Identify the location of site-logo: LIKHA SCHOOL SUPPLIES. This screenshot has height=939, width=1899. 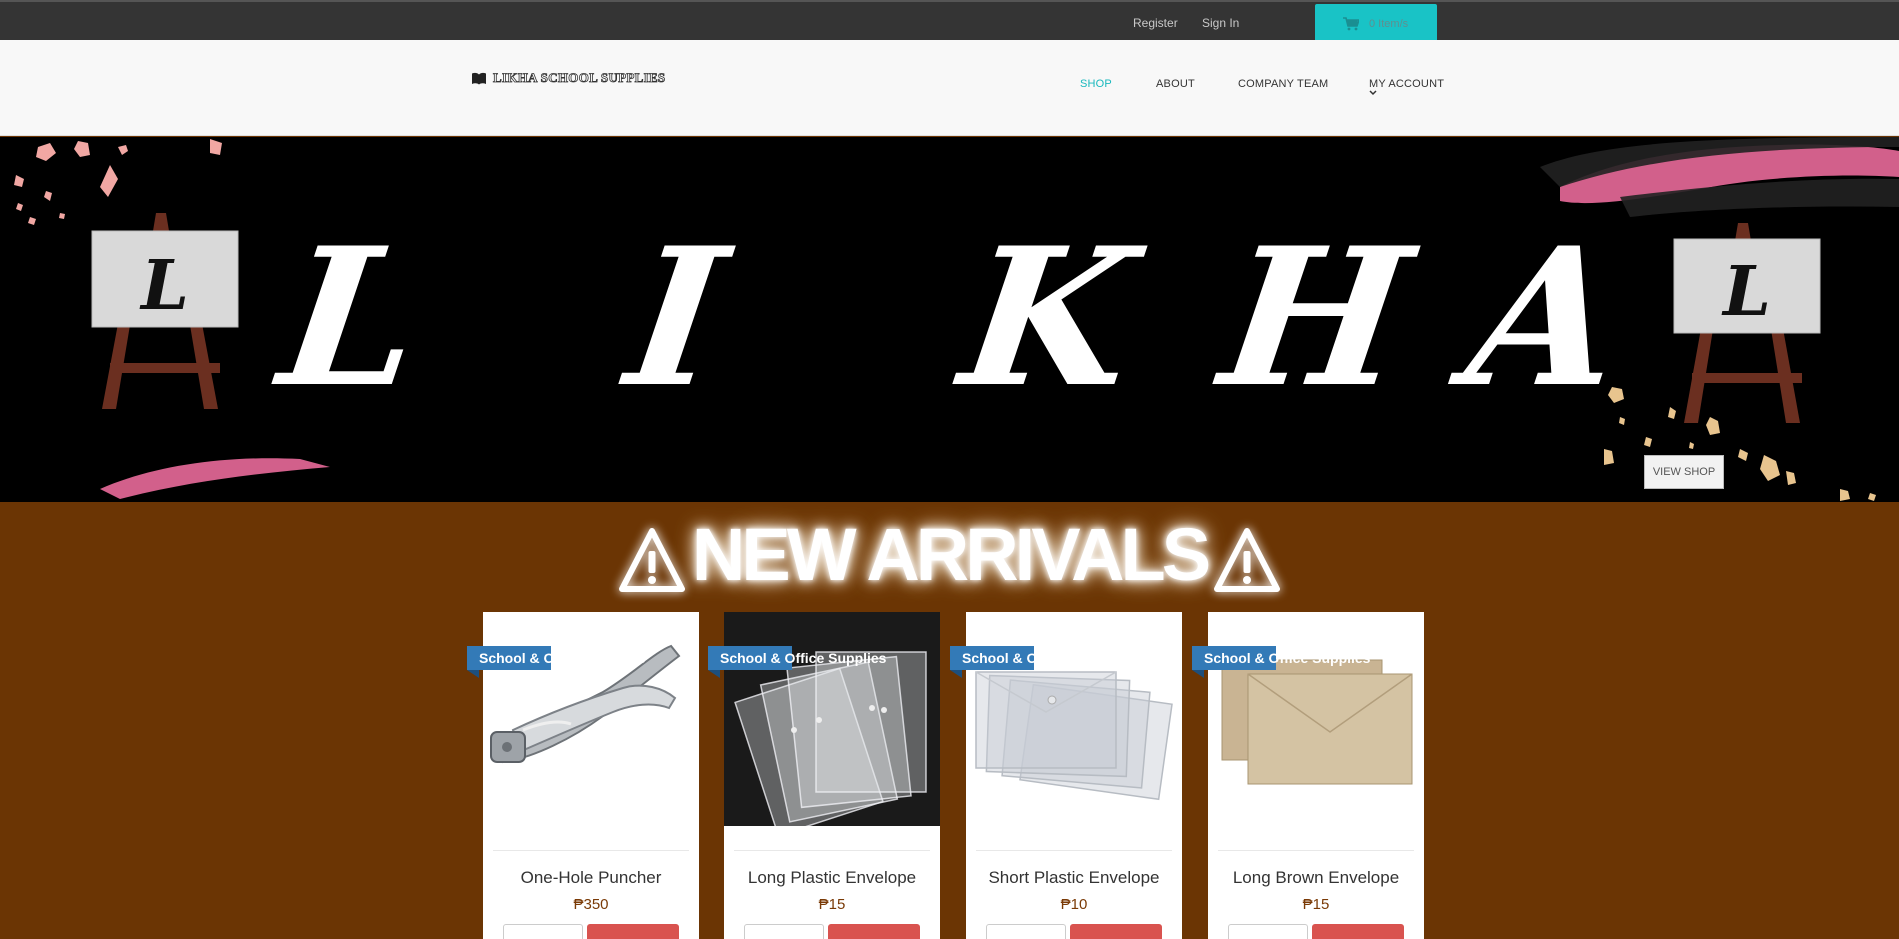
(568, 78).